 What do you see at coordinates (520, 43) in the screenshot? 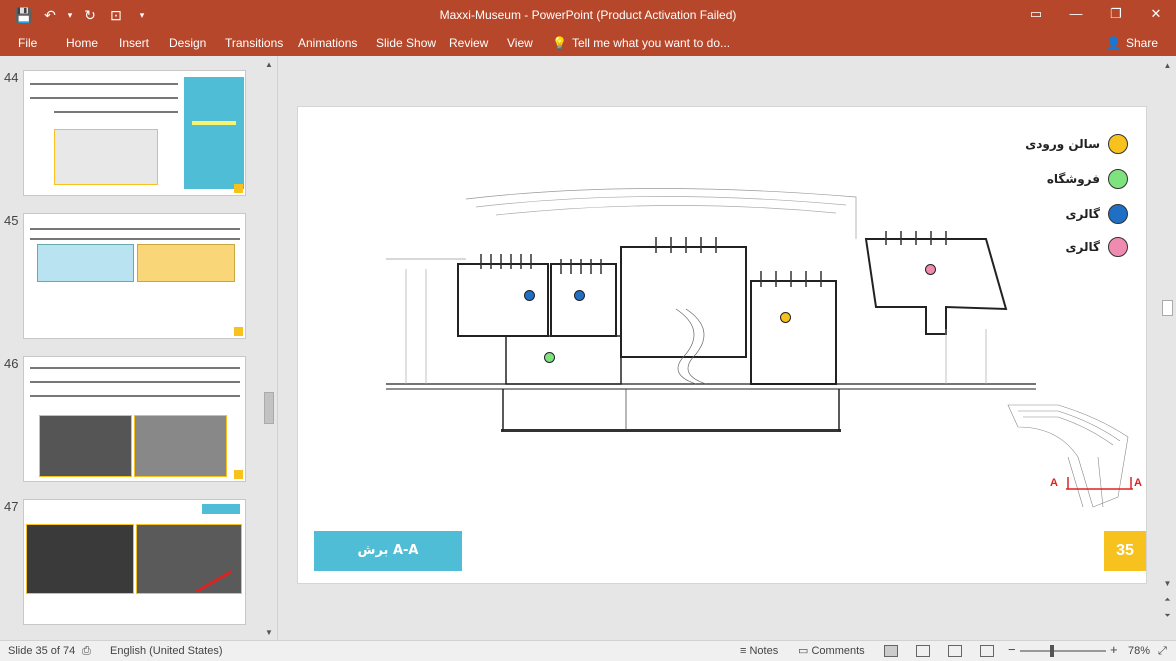
I see `tab-view: View` at bounding box center [520, 43].